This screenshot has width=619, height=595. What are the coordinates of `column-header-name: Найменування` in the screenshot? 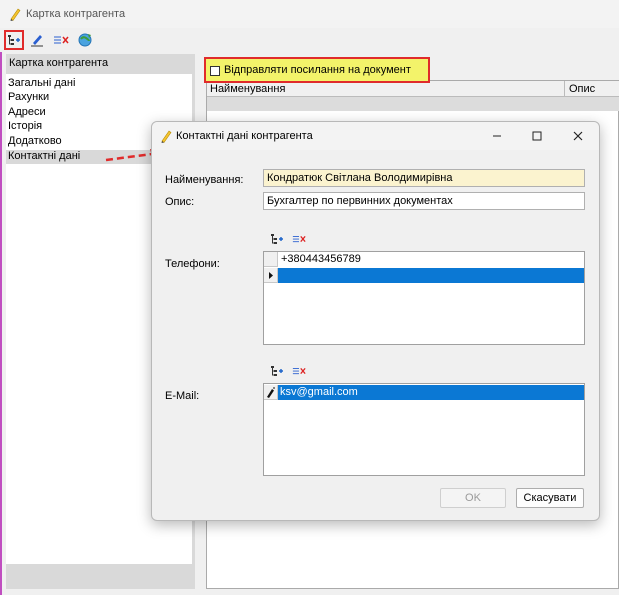 It's located at (247, 89).